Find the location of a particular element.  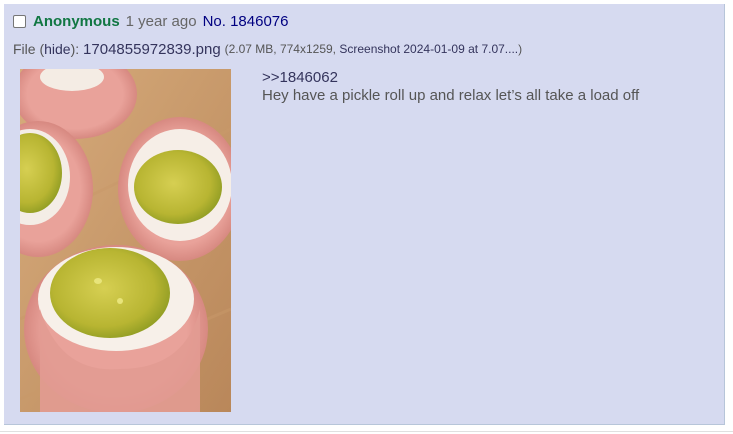

post-number-value: 1846076 is located at coordinates (259, 21).